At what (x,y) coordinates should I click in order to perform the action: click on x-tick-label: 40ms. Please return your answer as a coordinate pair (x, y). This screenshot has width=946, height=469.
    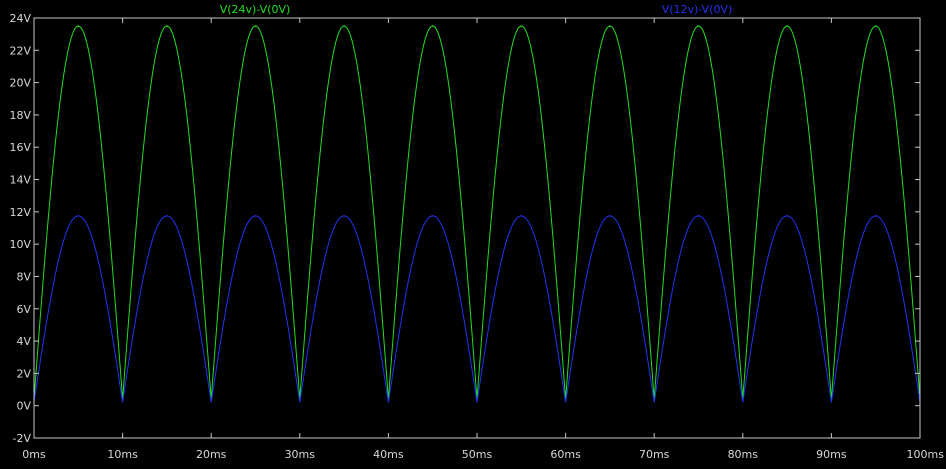
    Looking at the image, I should click on (388, 454).